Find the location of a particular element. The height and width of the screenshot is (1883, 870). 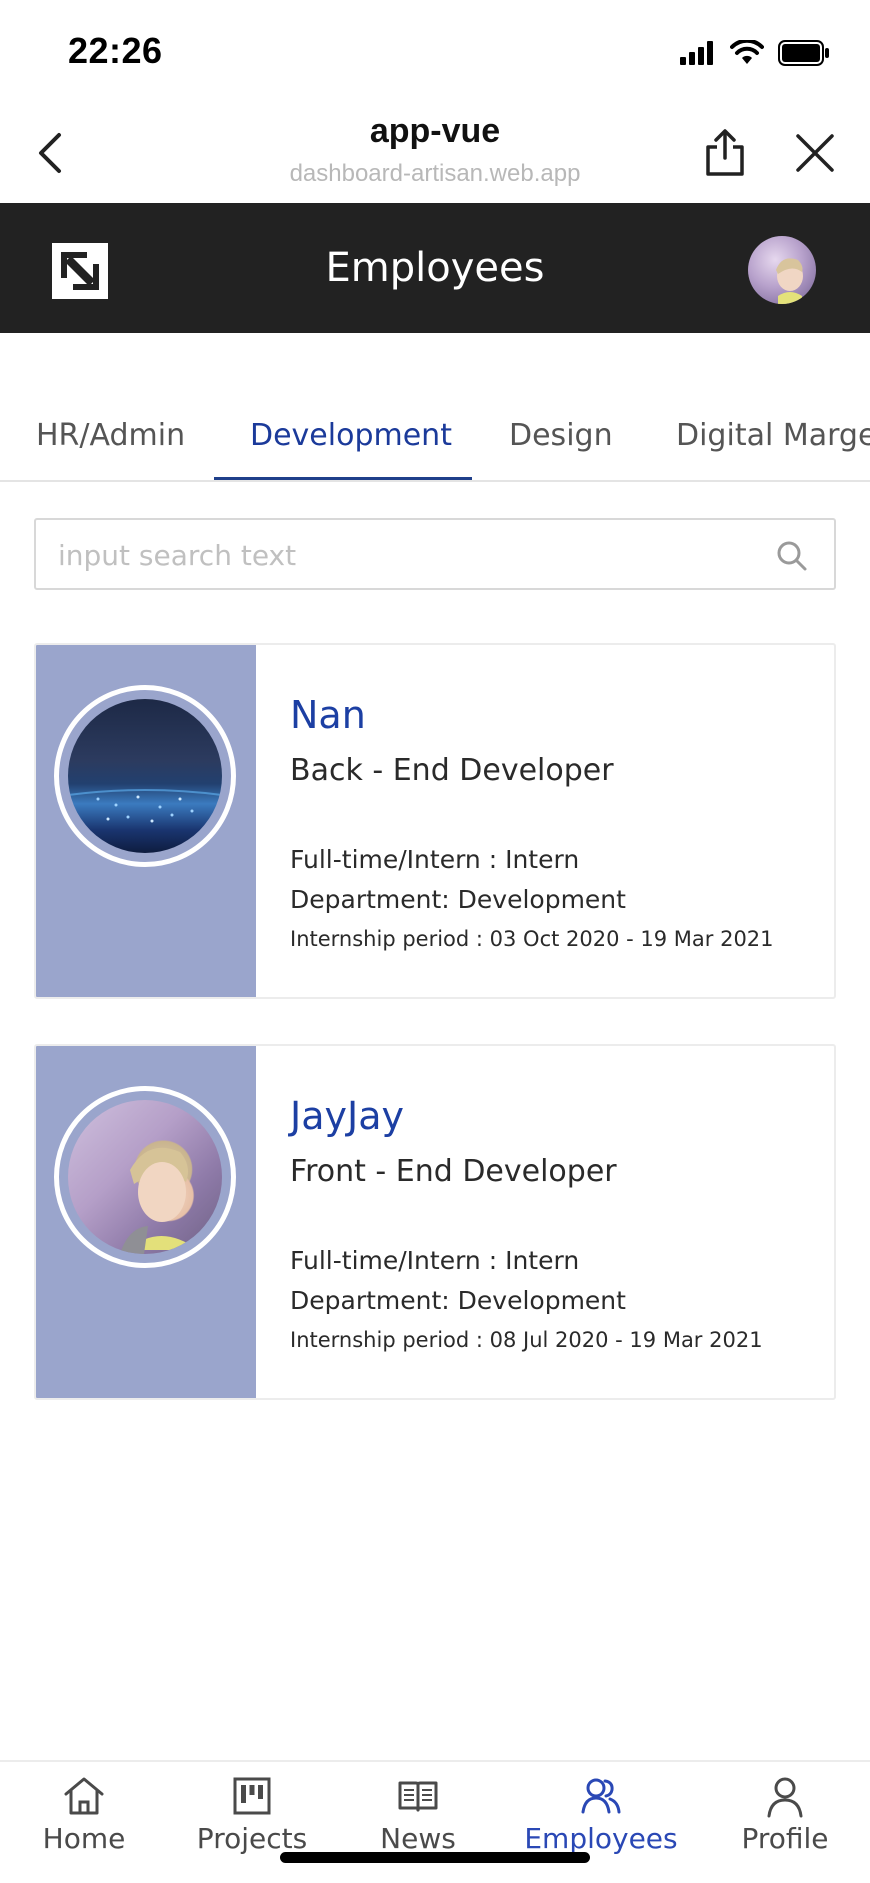

nav-employees-label: Employees is located at coordinates (601, 1838).